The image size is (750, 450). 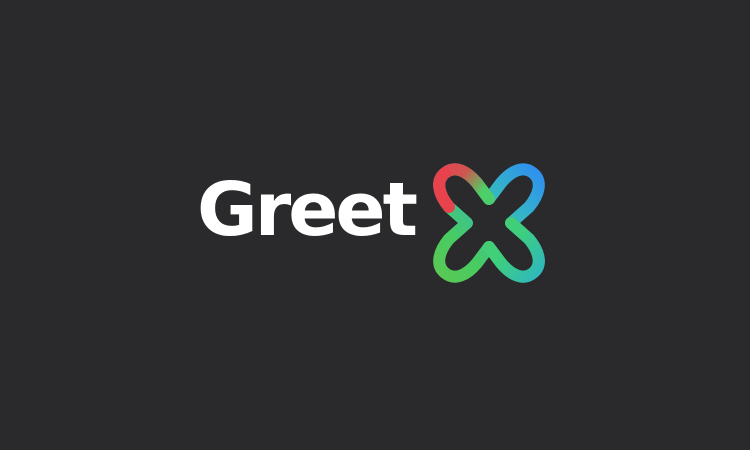 What do you see at coordinates (489, 223) in the screenshot?
I see `x-mark-icon` at bounding box center [489, 223].